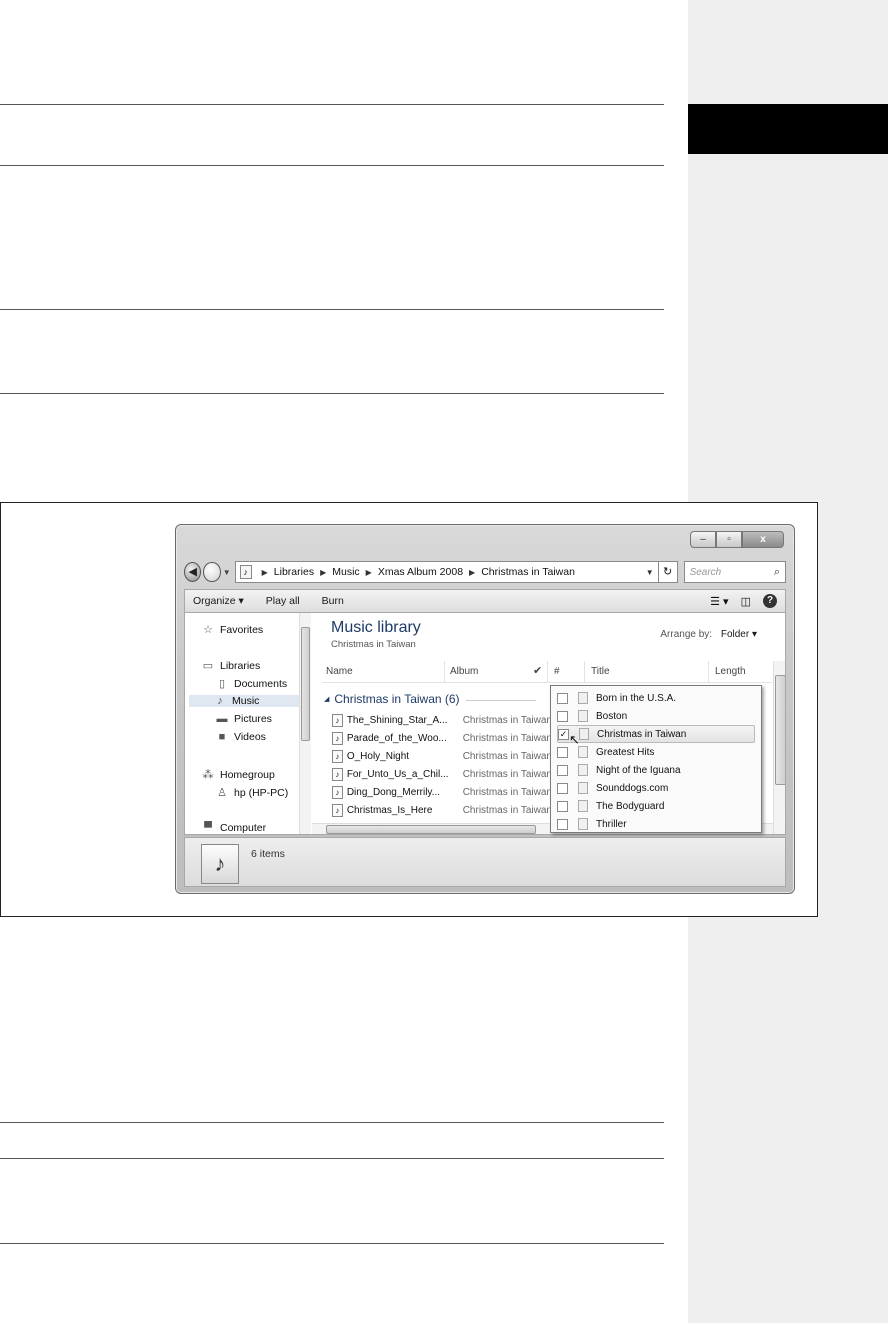 Image resolution: width=888 pixels, height=1323 pixels. What do you see at coordinates (729, 539) in the screenshot?
I see `maximize-button: ▫` at bounding box center [729, 539].